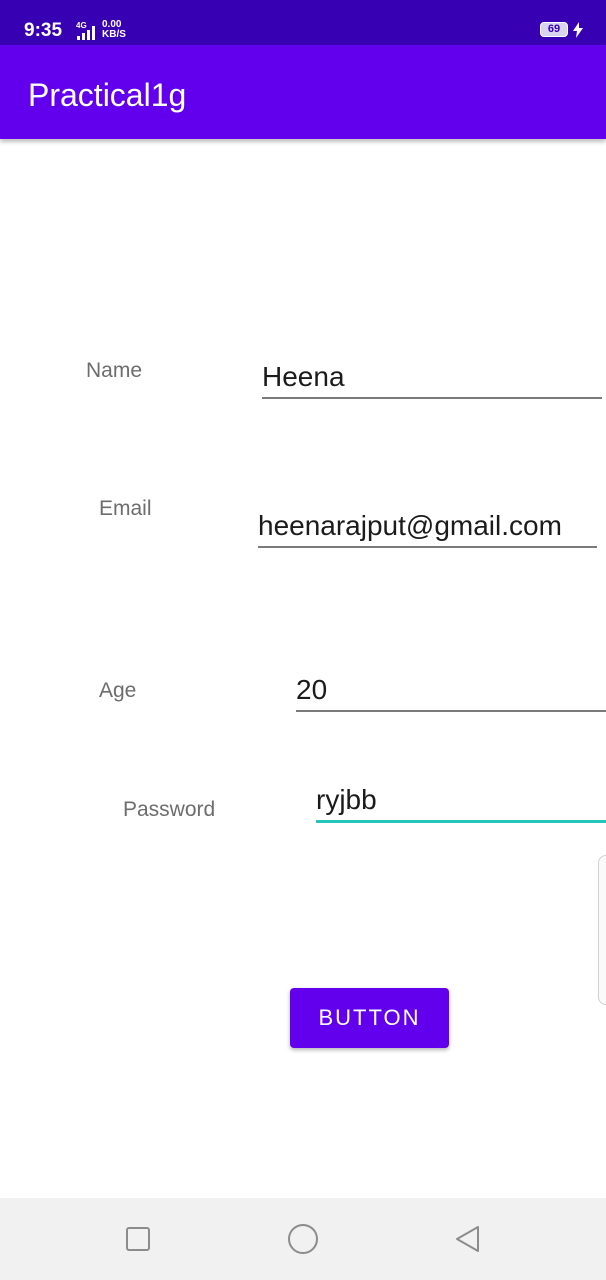 The image size is (606, 1280). I want to click on square-recents-icon, so click(138, 1239).